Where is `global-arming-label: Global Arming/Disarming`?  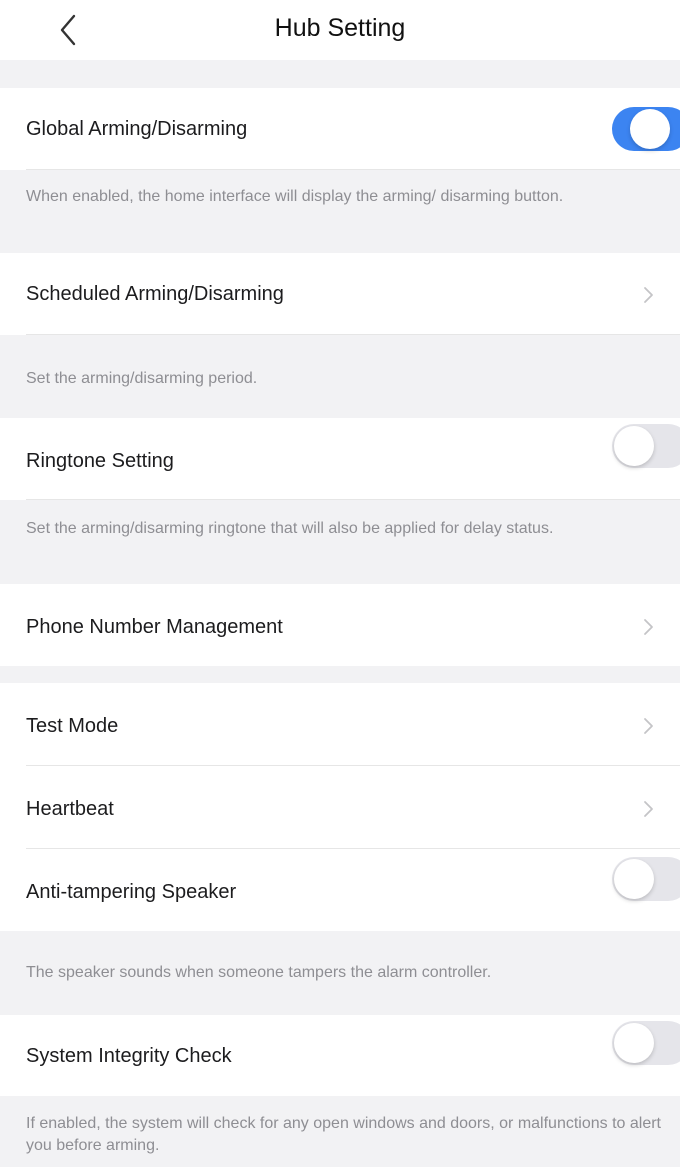 global-arming-label: Global Arming/Disarming is located at coordinates (137, 129).